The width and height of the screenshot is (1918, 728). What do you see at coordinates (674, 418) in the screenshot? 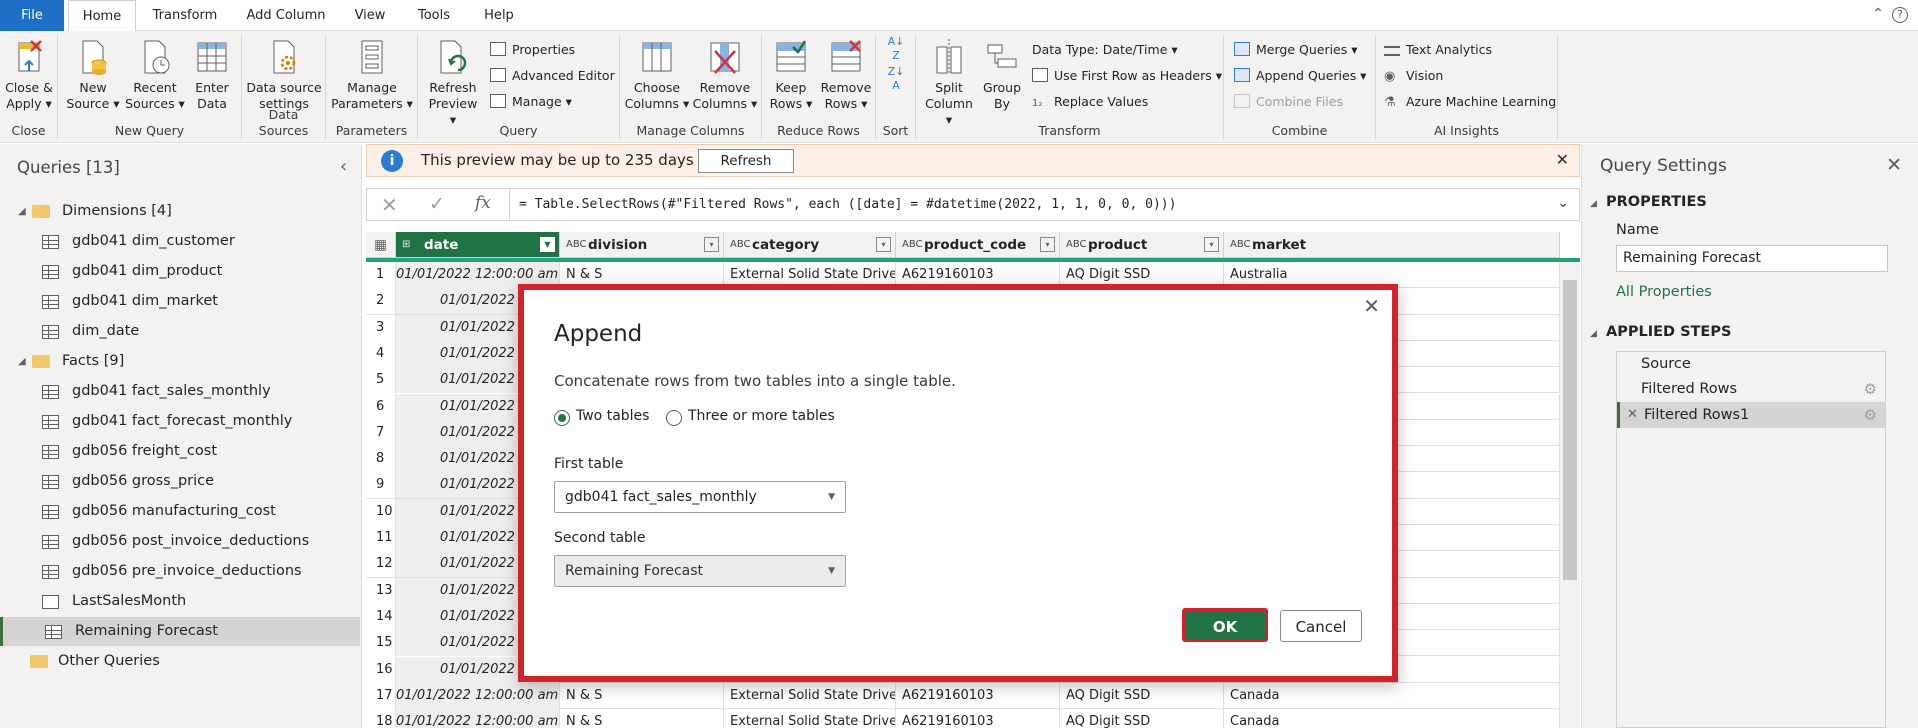
I see `radio-three-tables-icon` at bounding box center [674, 418].